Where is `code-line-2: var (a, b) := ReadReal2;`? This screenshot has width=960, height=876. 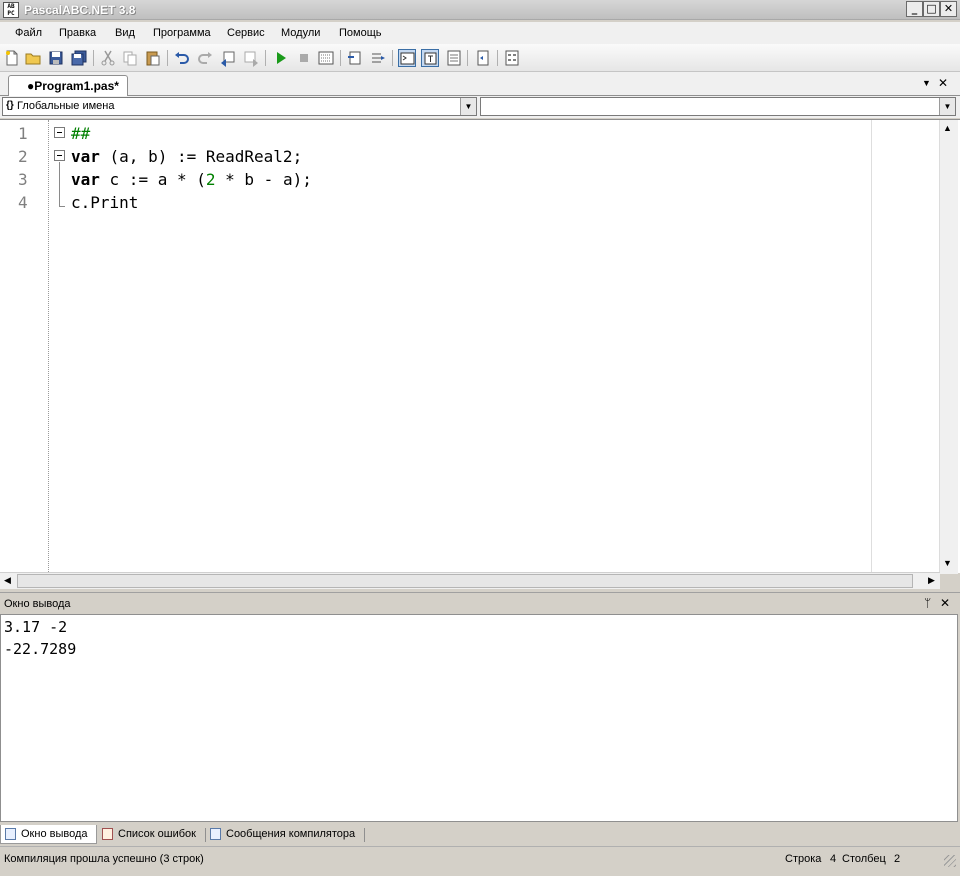
code-line-2: var (a, b) := ReadReal2; is located at coordinates (186, 156).